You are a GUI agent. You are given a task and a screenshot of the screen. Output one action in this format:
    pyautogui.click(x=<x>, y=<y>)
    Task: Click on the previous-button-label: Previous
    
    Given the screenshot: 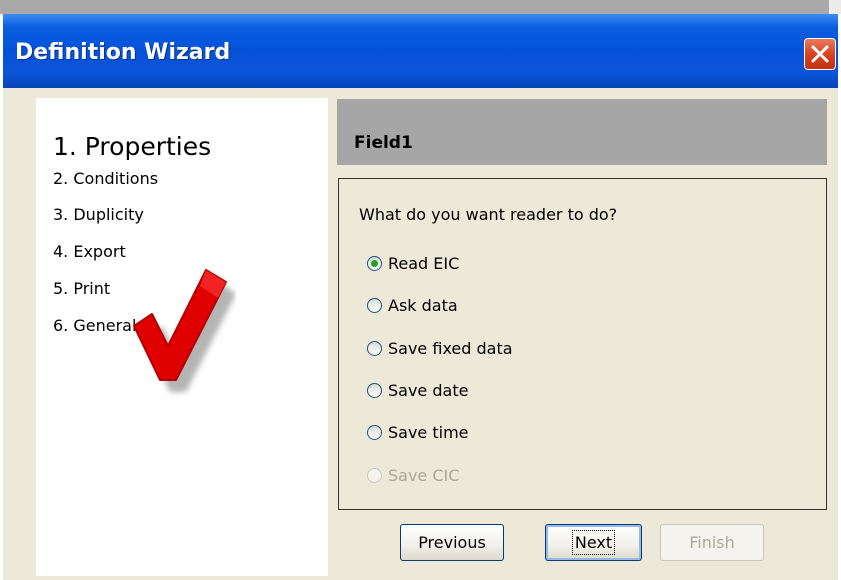 What is the action you would take?
    pyautogui.click(x=452, y=542)
    